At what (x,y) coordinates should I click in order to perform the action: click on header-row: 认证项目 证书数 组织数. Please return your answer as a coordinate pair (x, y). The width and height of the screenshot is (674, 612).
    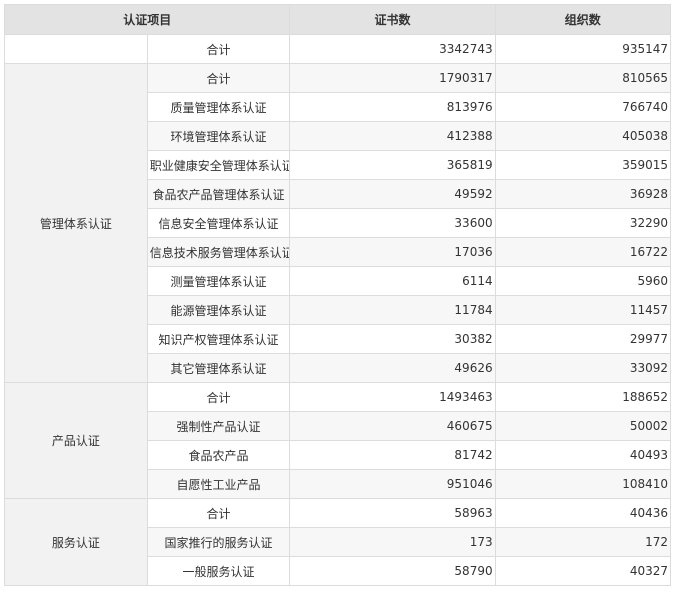
    Looking at the image, I should click on (337, 19).